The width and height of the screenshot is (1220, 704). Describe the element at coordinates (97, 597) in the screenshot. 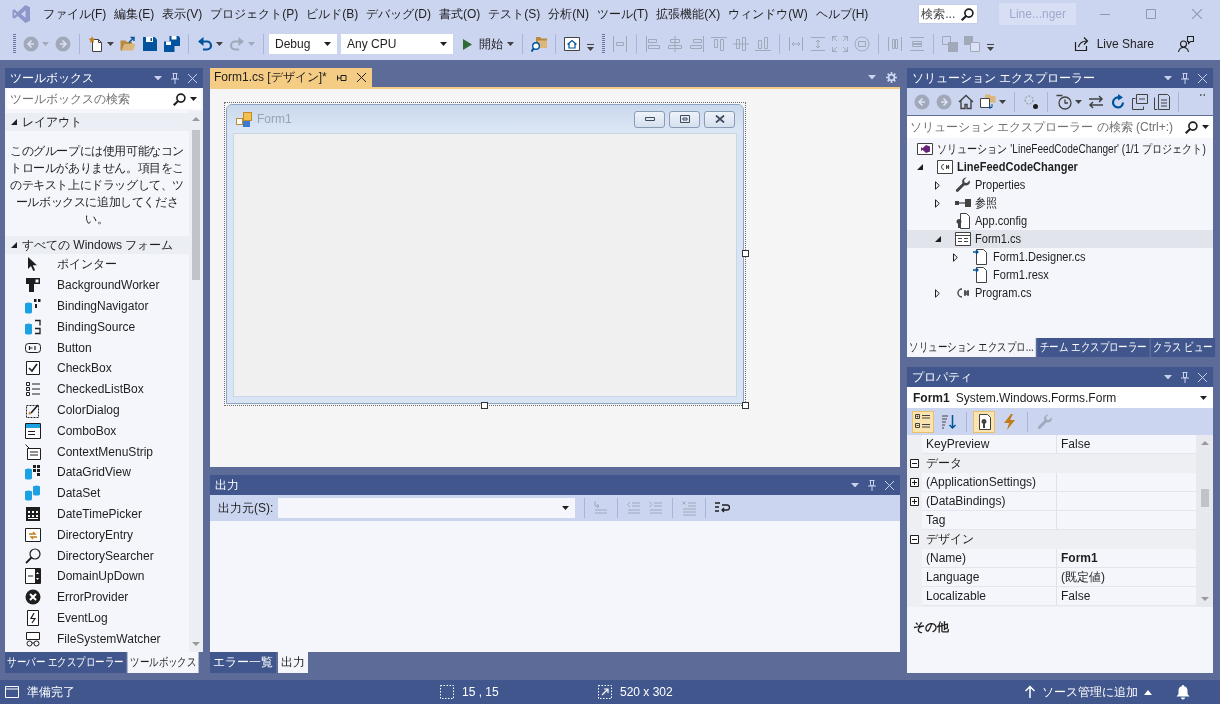

I see `toolbox-item: ErrorProvider` at that location.